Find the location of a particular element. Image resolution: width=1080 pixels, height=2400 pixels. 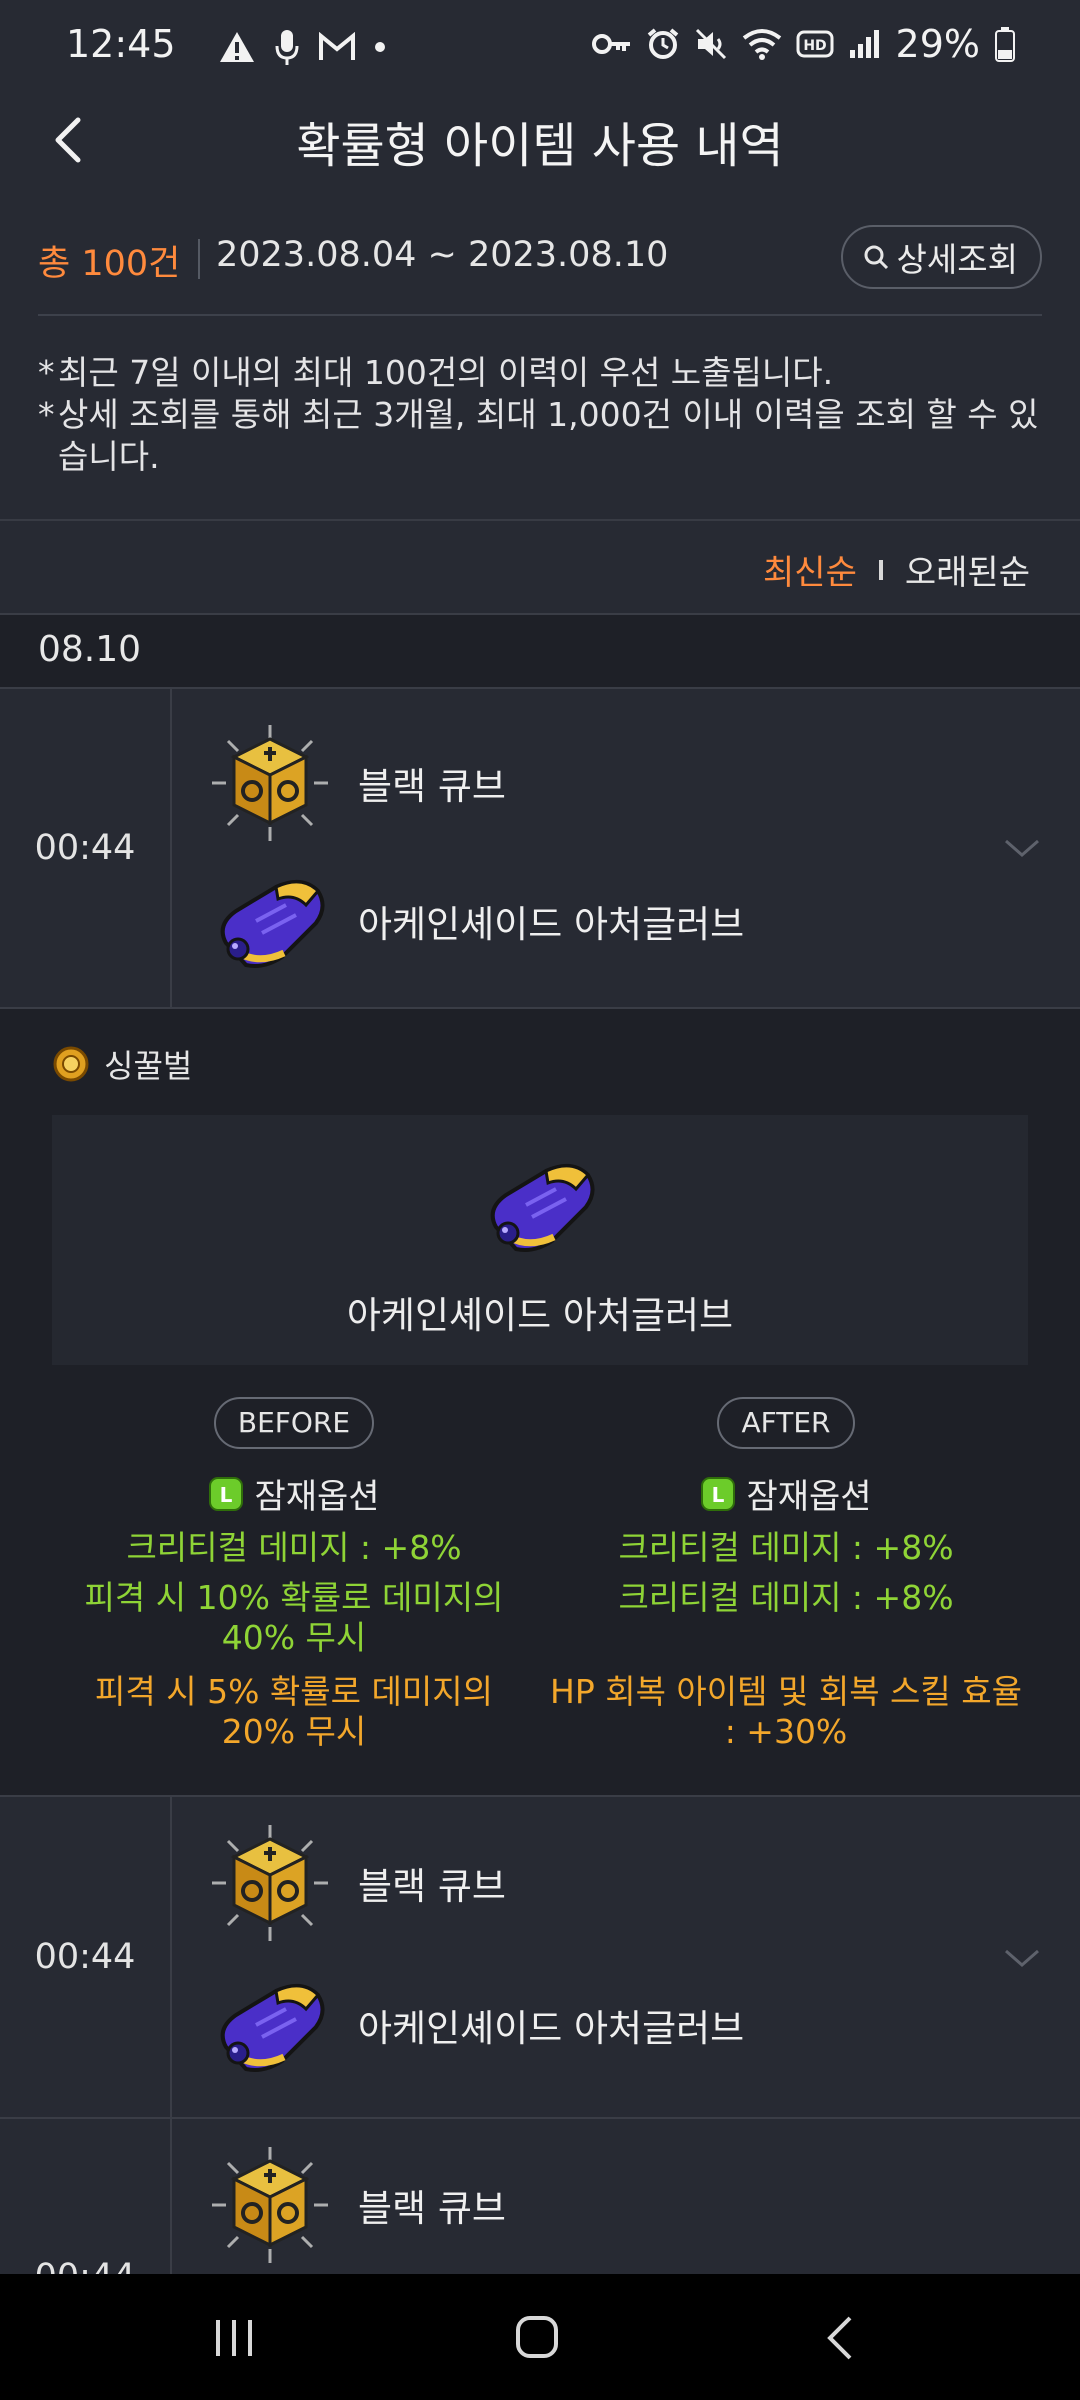

home-icon is located at coordinates (537, 2337).